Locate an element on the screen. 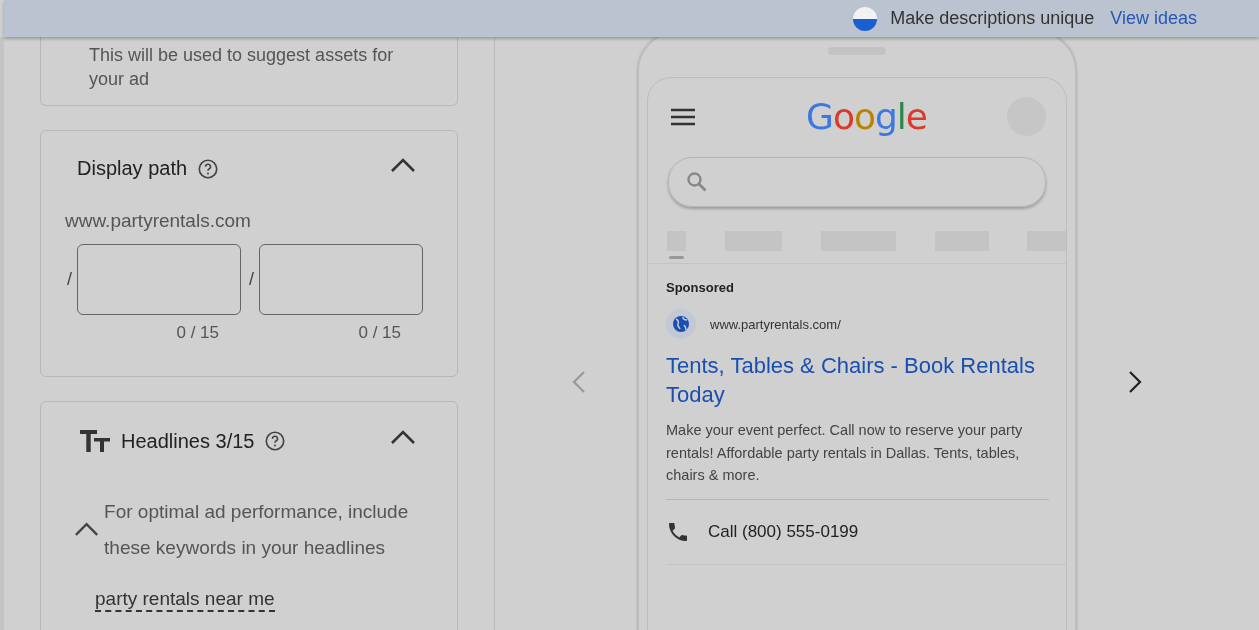 The image size is (1259, 630). domain-text: www.partyrentals.com is located at coordinates (158, 221).